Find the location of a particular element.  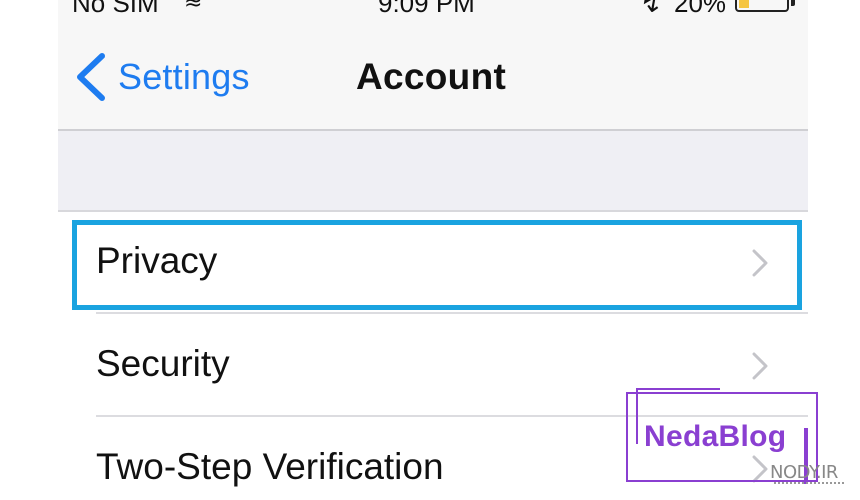

chevron-left-icon is located at coordinates (91, 77).